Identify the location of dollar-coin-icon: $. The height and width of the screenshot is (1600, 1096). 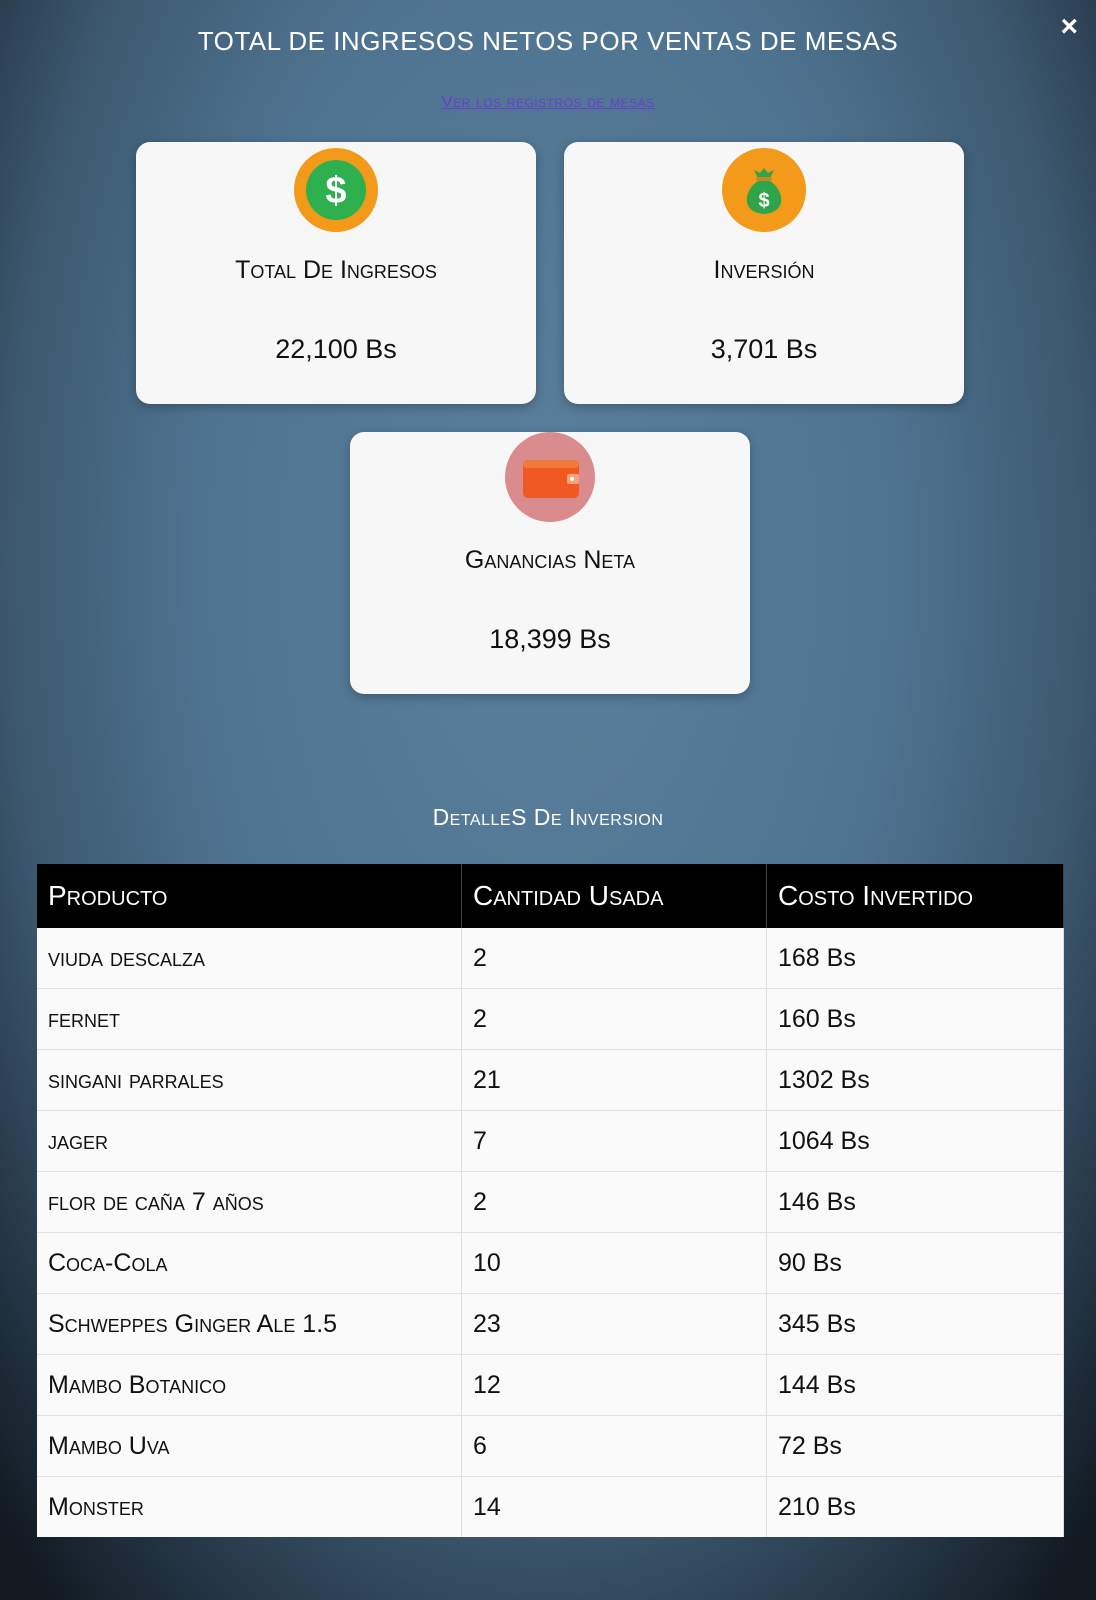
(336, 190).